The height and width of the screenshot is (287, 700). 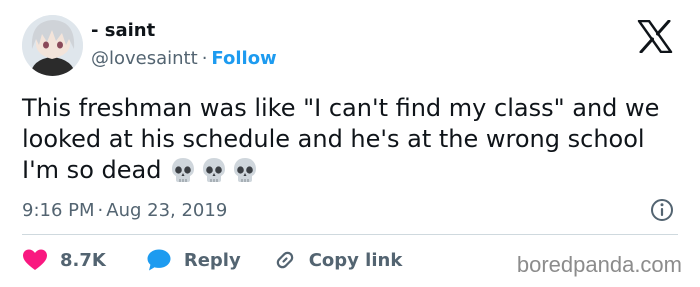 I want to click on skull-emoji-group, so click(x=215, y=174).